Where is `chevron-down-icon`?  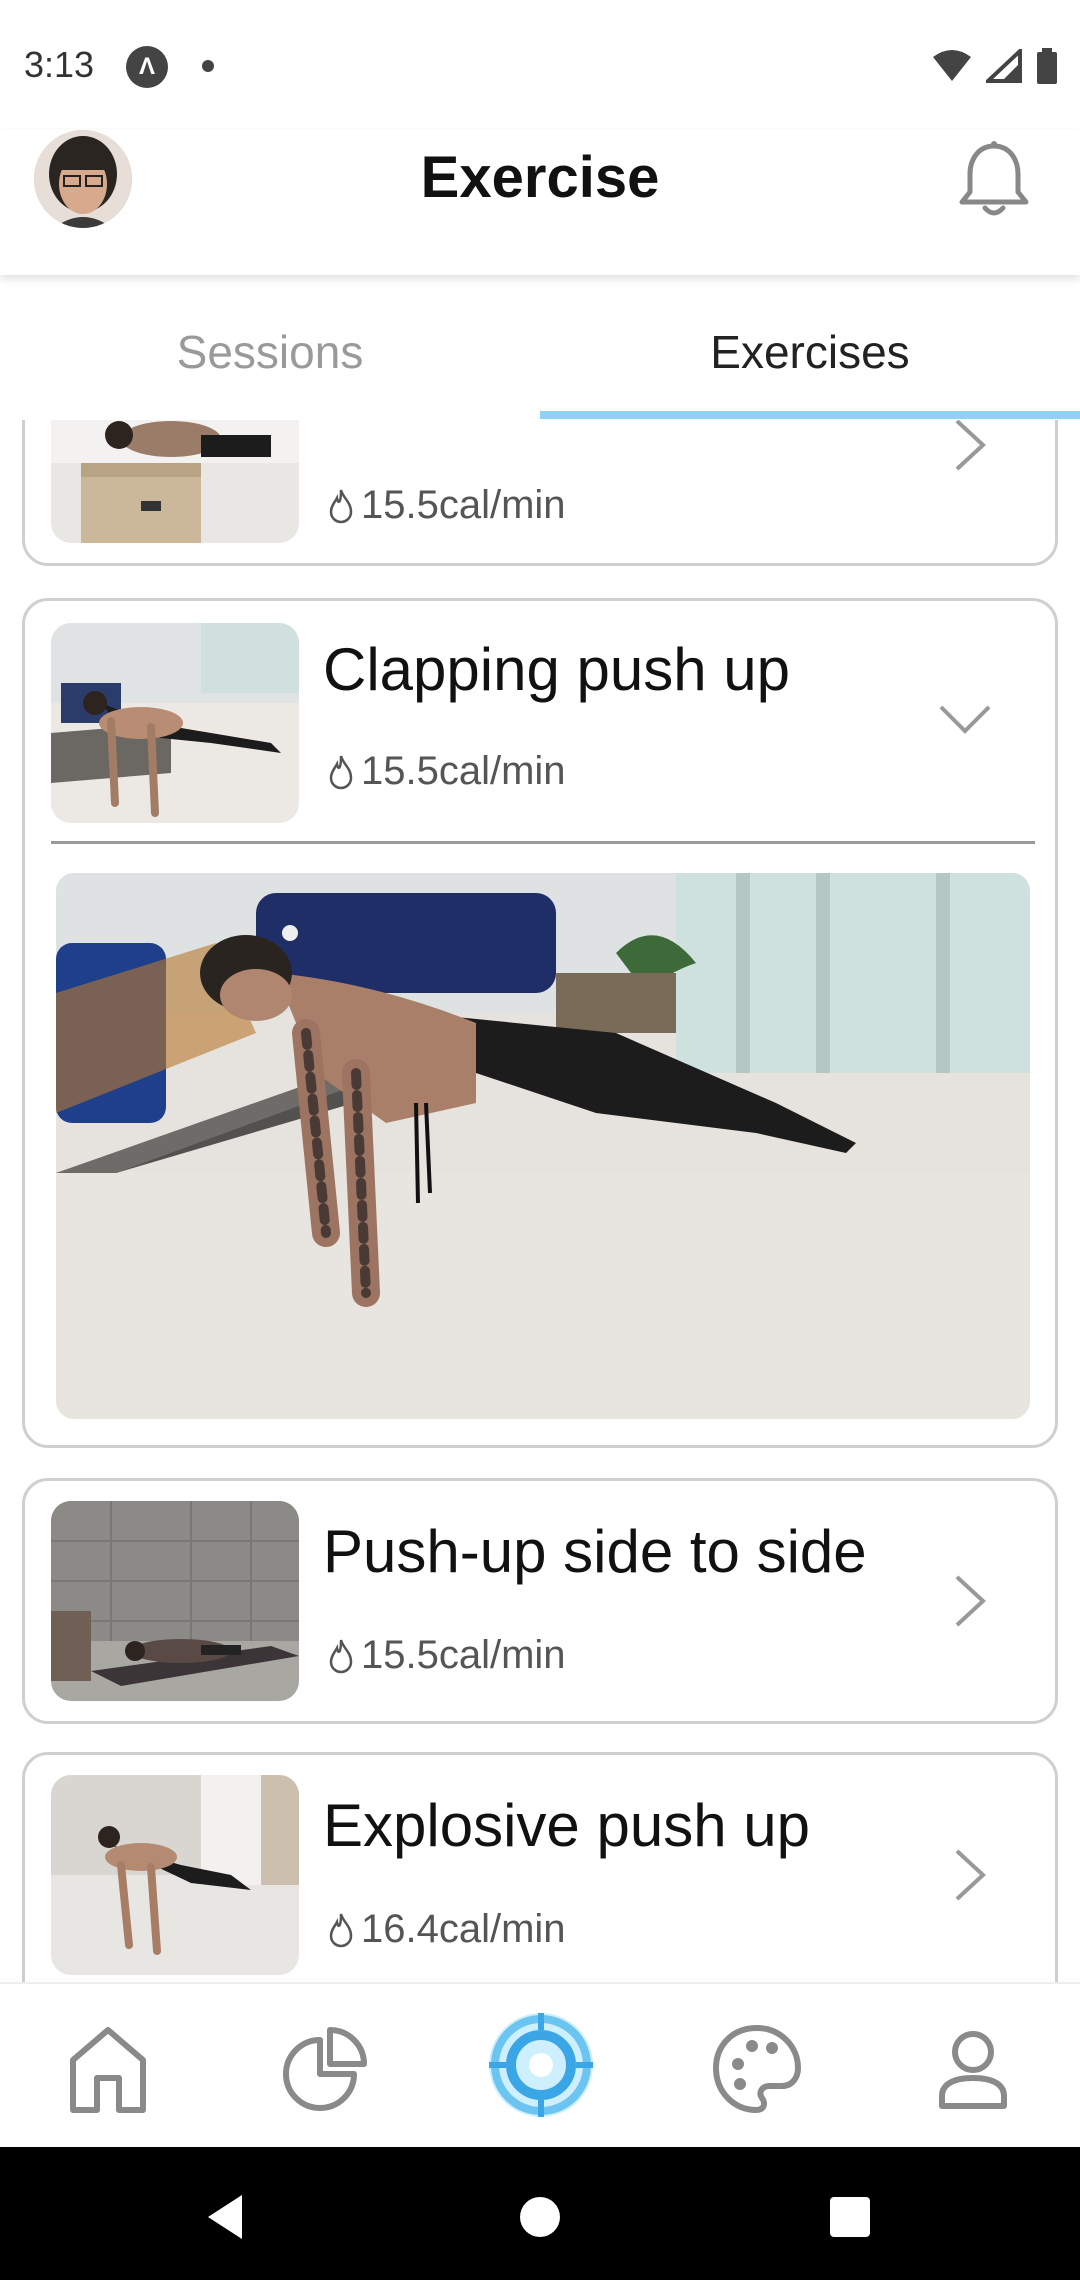
chevron-down-icon is located at coordinates (965, 718).